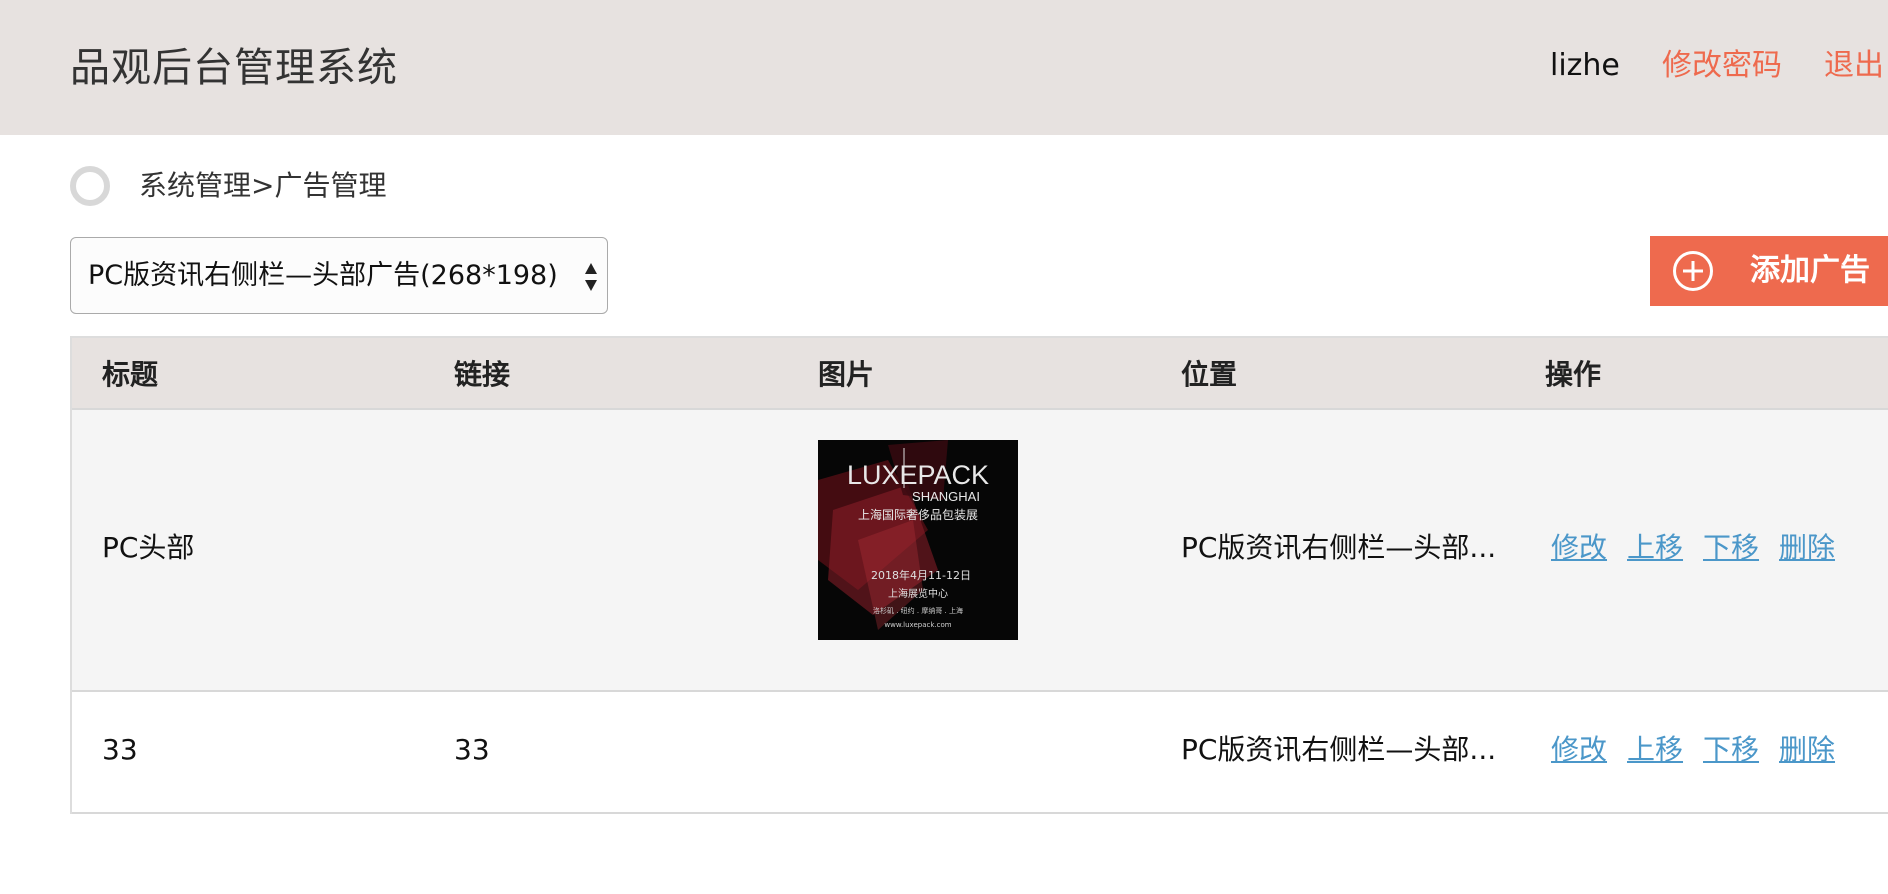 This screenshot has width=1888, height=894. What do you see at coordinates (846, 374) in the screenshot?
I see `column-image: 图片` at bounding box center [846, 374].